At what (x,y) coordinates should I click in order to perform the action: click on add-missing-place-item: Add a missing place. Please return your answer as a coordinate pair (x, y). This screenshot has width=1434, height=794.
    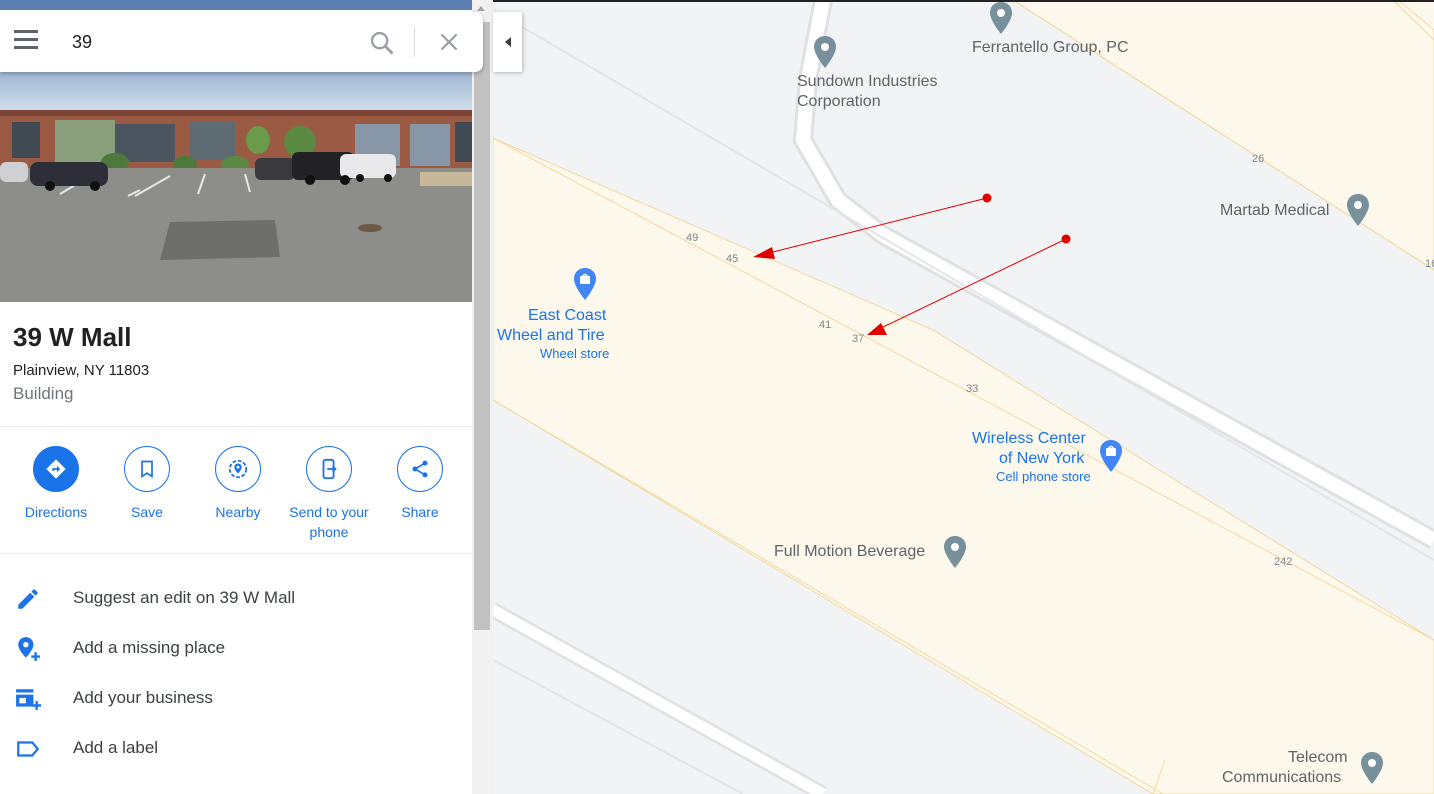
    Looking at the image, I should click on (236, 649).